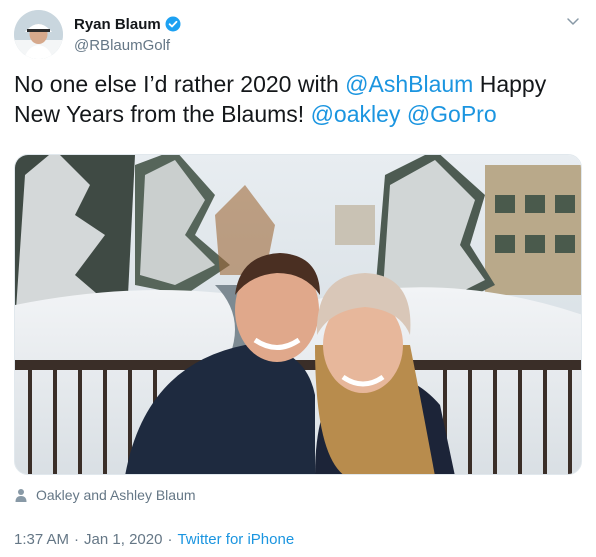  I want to click on tweet-header: Ryan Blaum @RBlaumGolf, so click(298, 35).